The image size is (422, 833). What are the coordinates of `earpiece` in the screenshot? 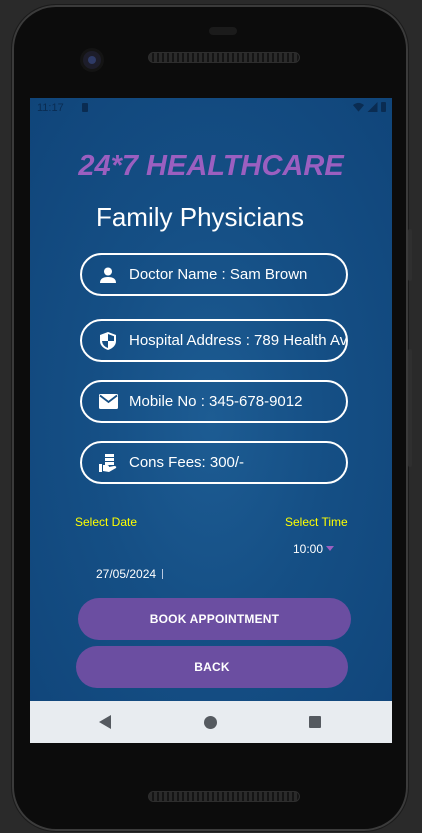 It's located at (223, 31).